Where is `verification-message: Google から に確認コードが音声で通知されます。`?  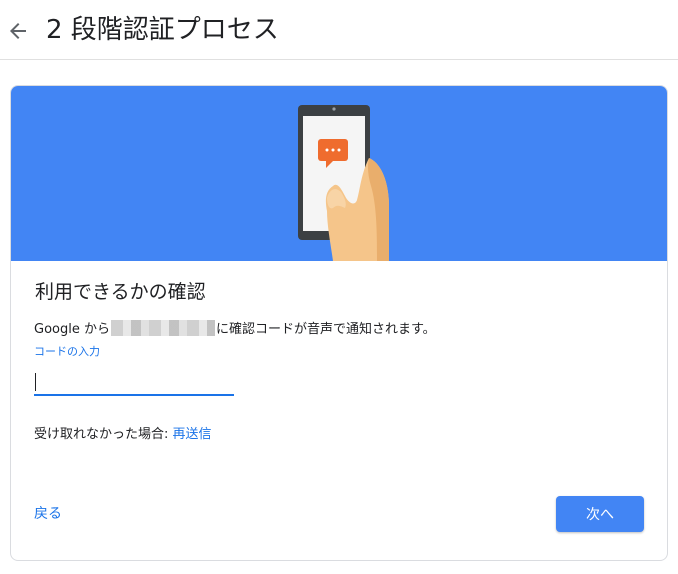
verification-message: Google から に確認コードが音声で通知されます。 is located at coordinates (235, 330).